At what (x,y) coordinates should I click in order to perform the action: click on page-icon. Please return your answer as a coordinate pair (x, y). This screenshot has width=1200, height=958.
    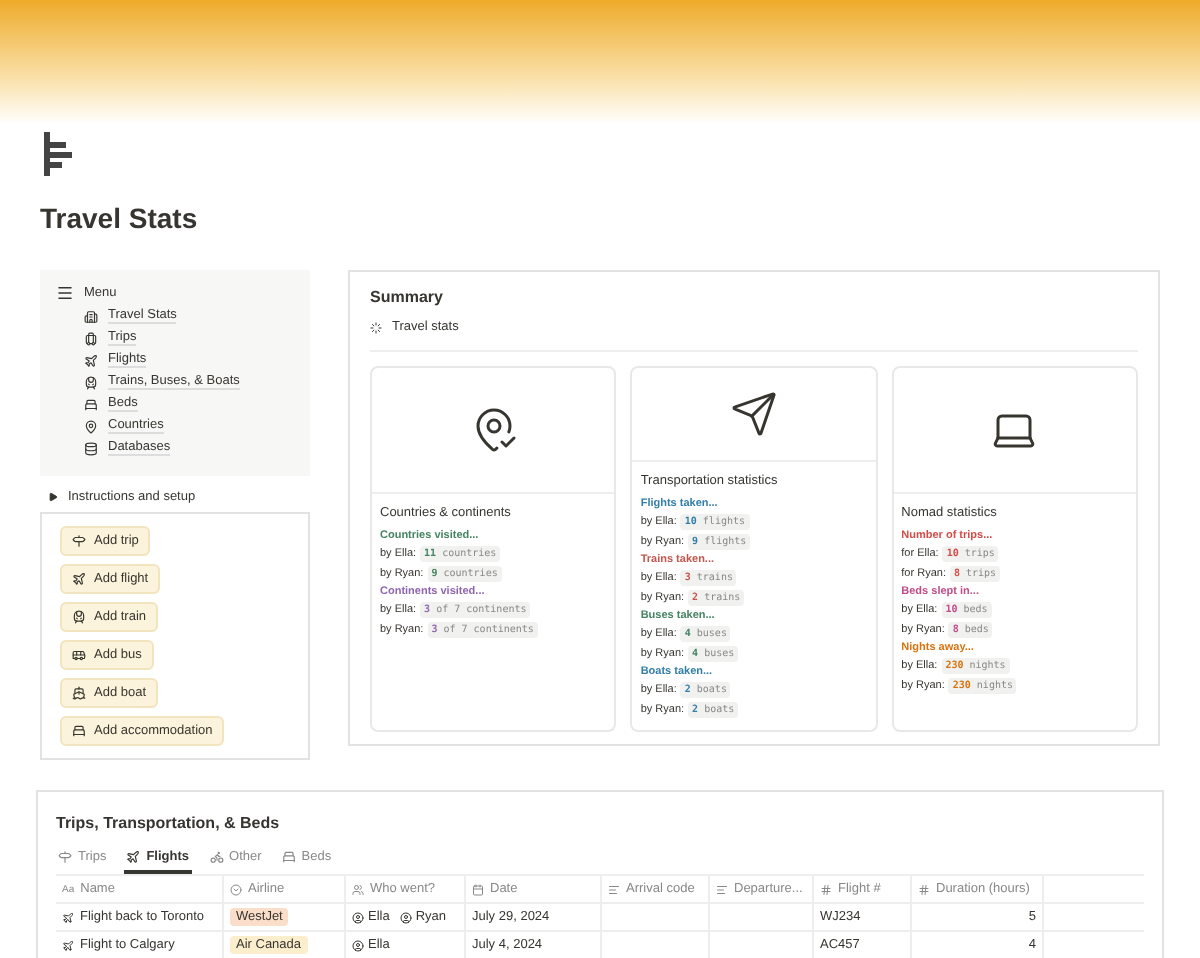
    Looking at the image, I should click on (58, 154).